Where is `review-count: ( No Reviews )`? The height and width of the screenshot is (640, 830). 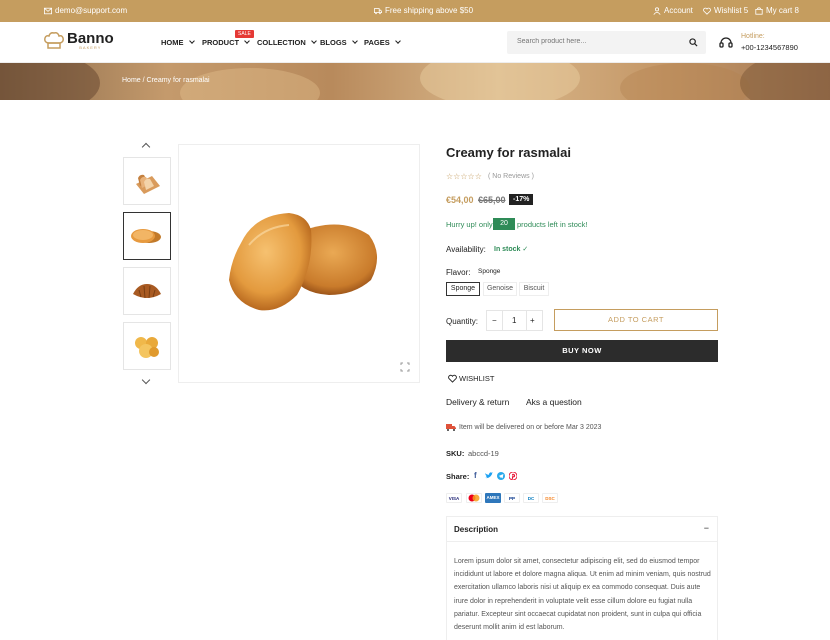
review-count: ( No Reviews ) is located at coordinates (511, 176).